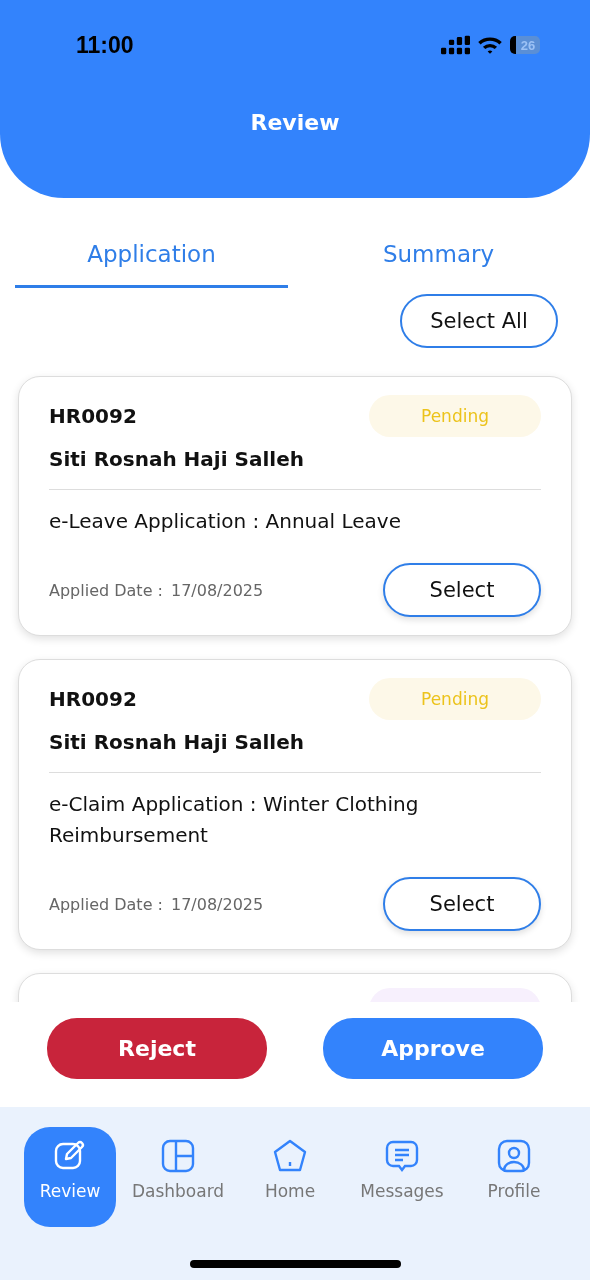  Describe the element at coordinates (105, 45) in the screenshot. I see `status-time: 11:00` at that location.